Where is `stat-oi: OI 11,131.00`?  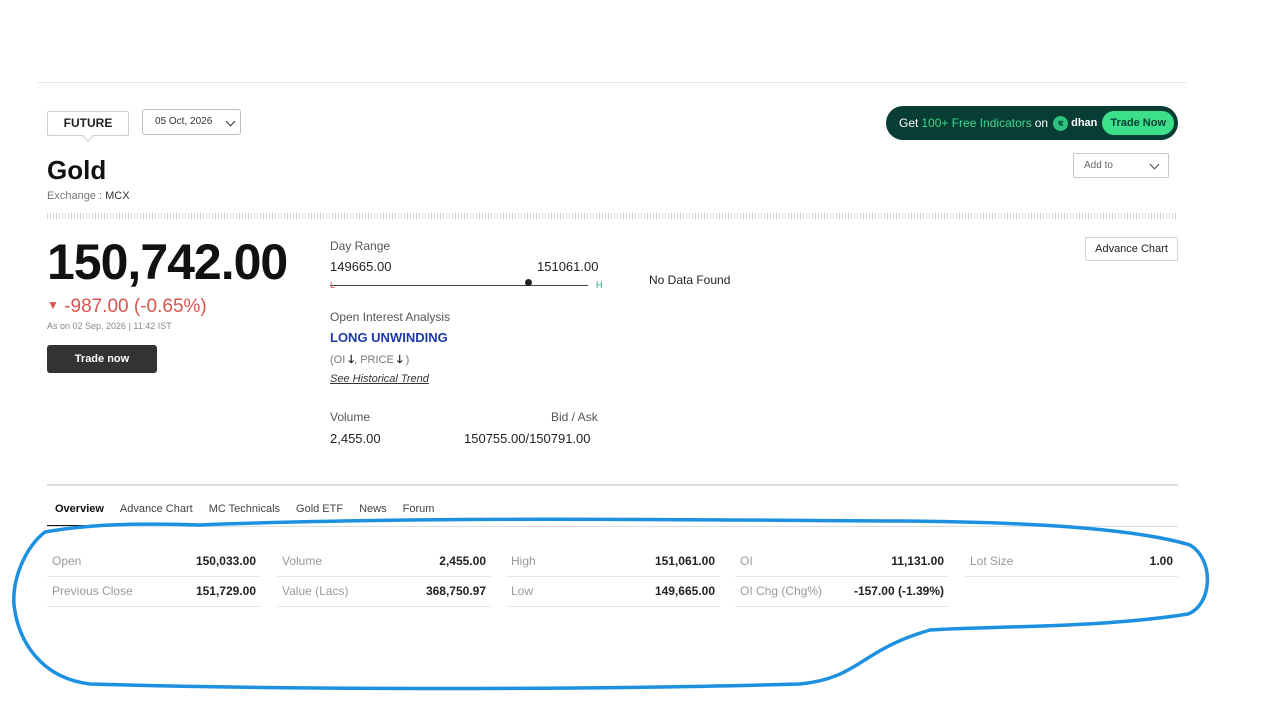
stat-oi: OI 11,131.00 is located at coordinates (842, 562).